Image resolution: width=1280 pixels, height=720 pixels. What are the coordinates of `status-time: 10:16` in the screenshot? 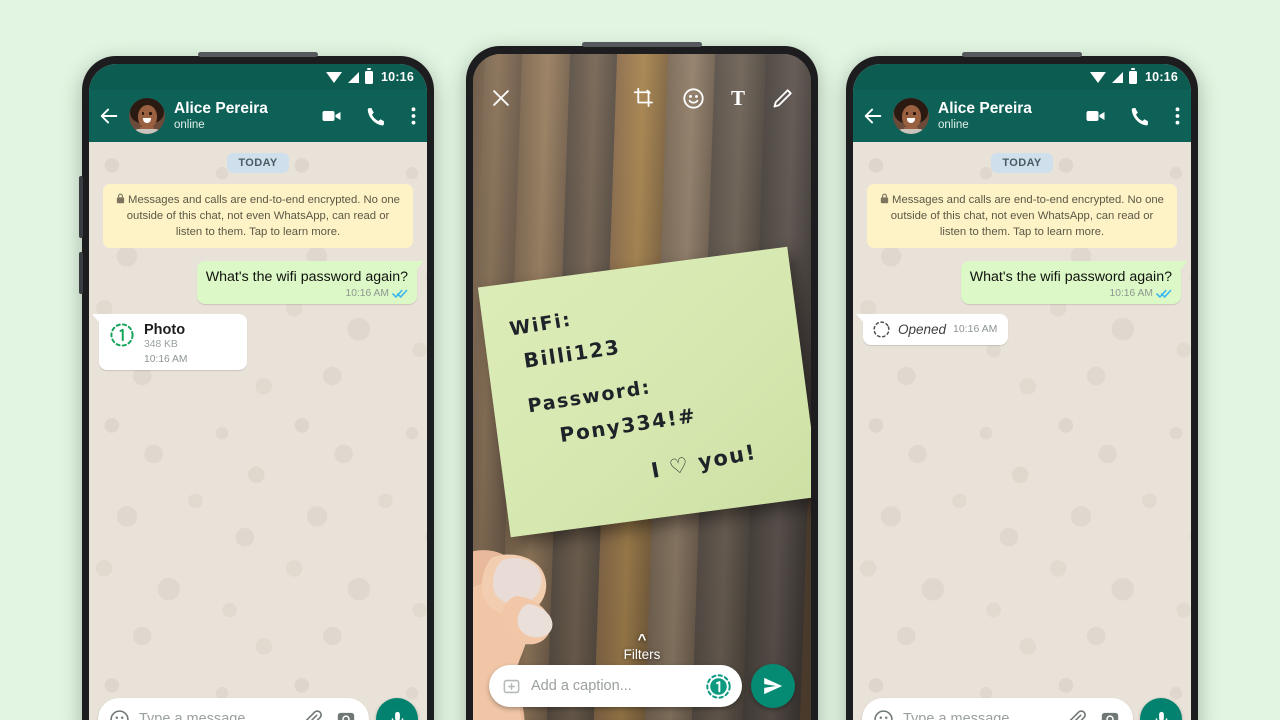 It's located at (397, 77).